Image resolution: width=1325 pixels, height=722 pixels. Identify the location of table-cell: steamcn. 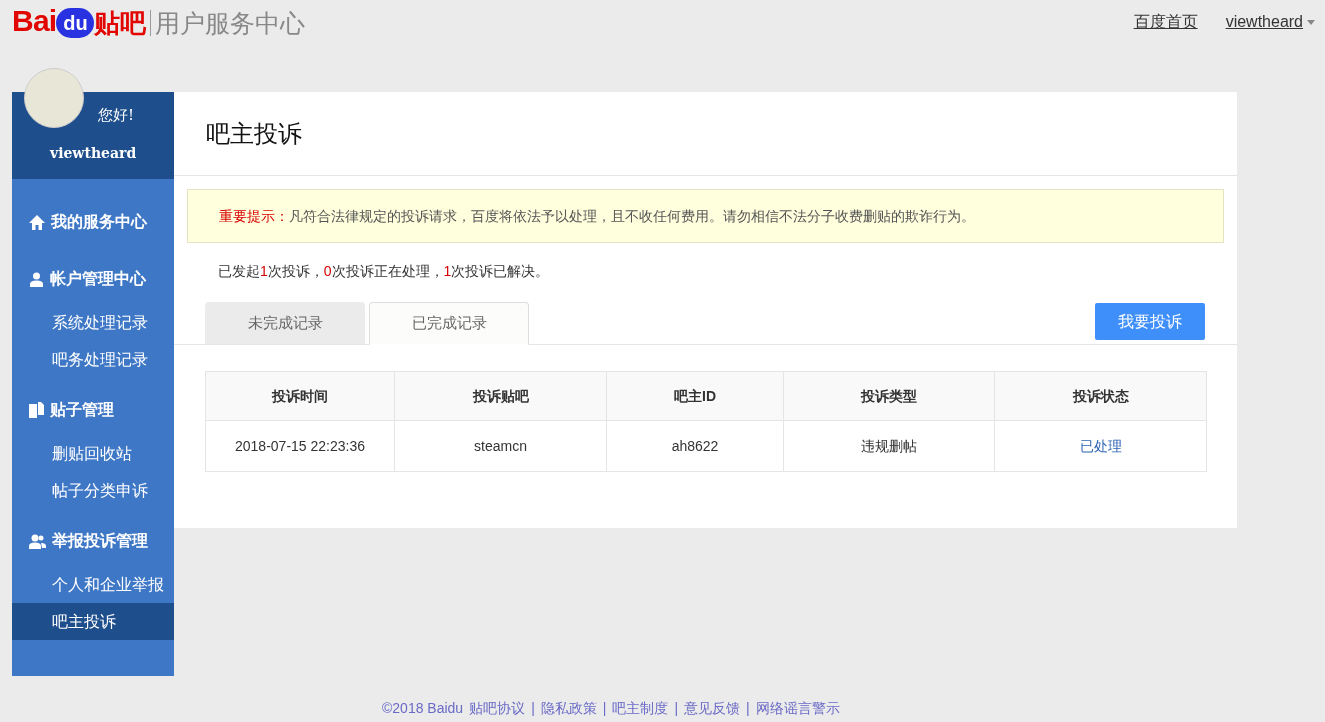
(500, 446).